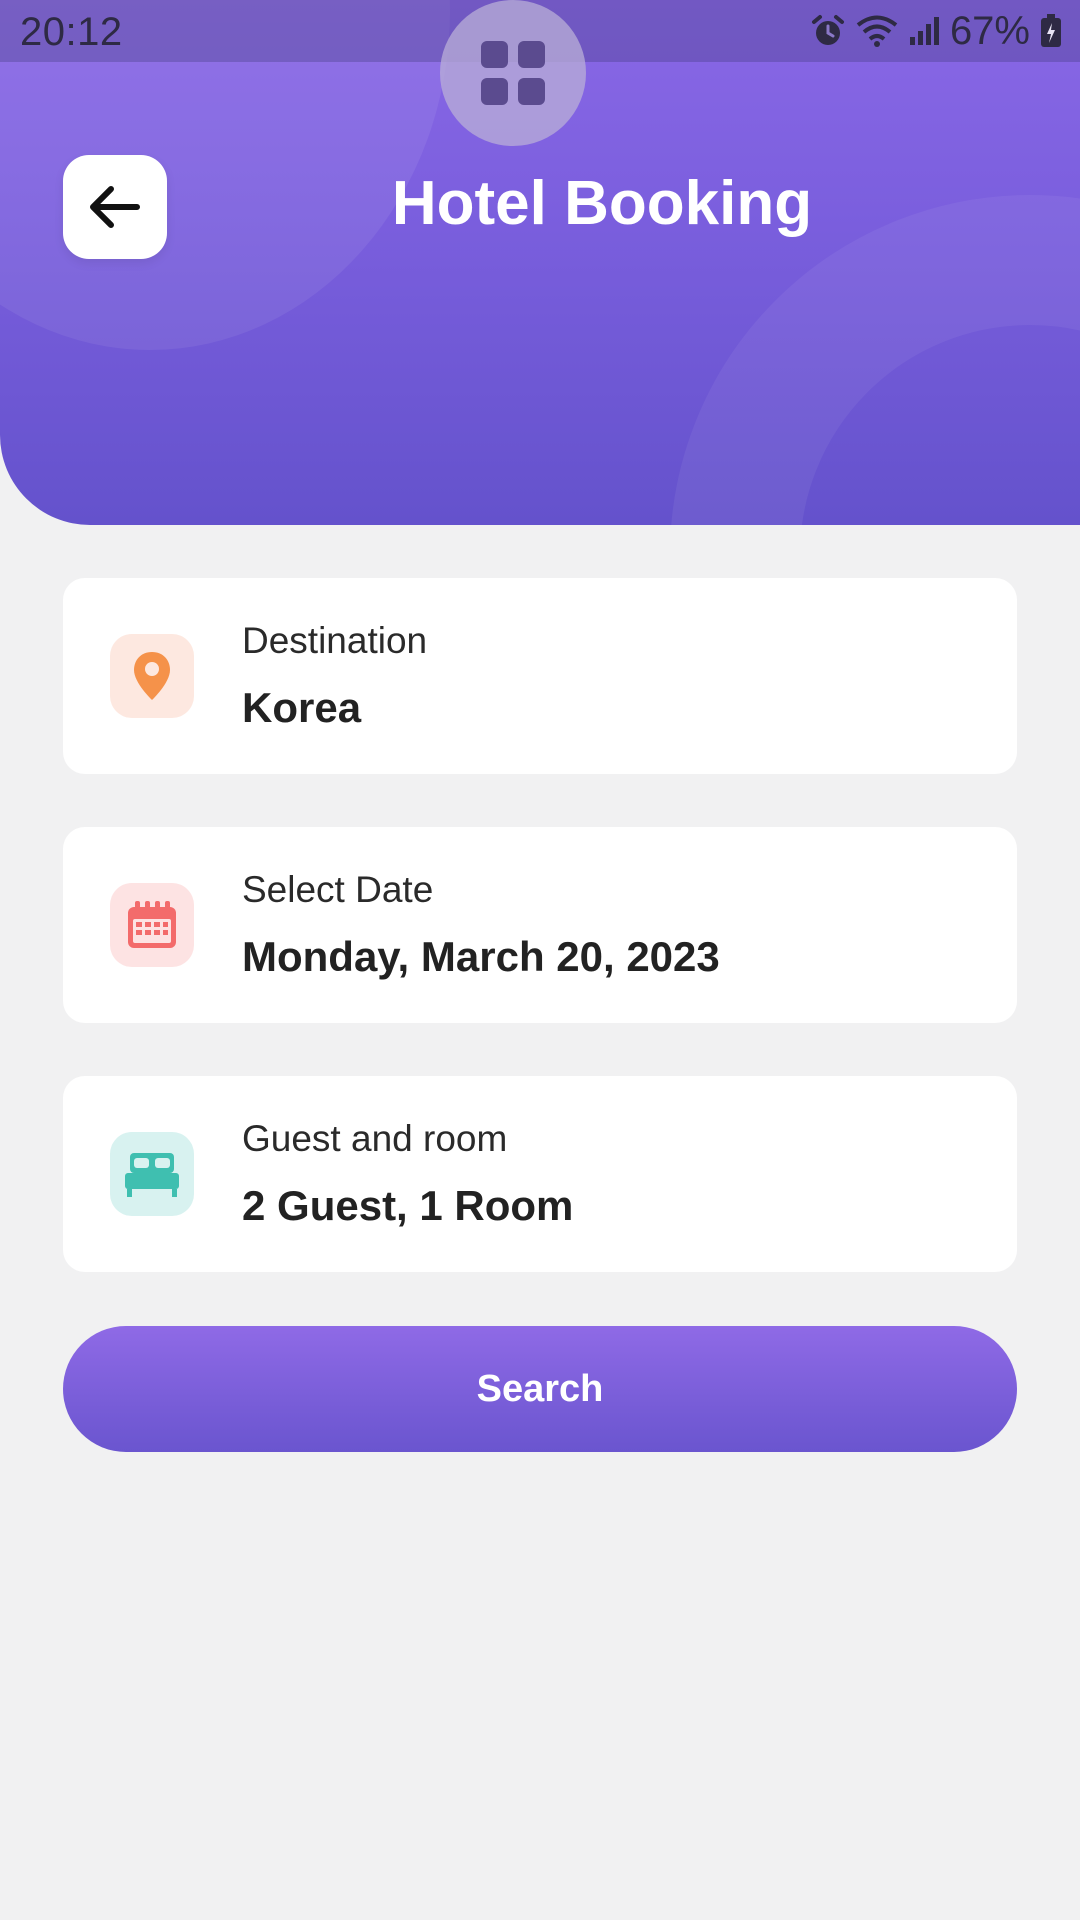 Image resolution: width=1080 pixels, height=1920 pixels. I want to click on page-title: Hotel Booking, so click(602, 203).